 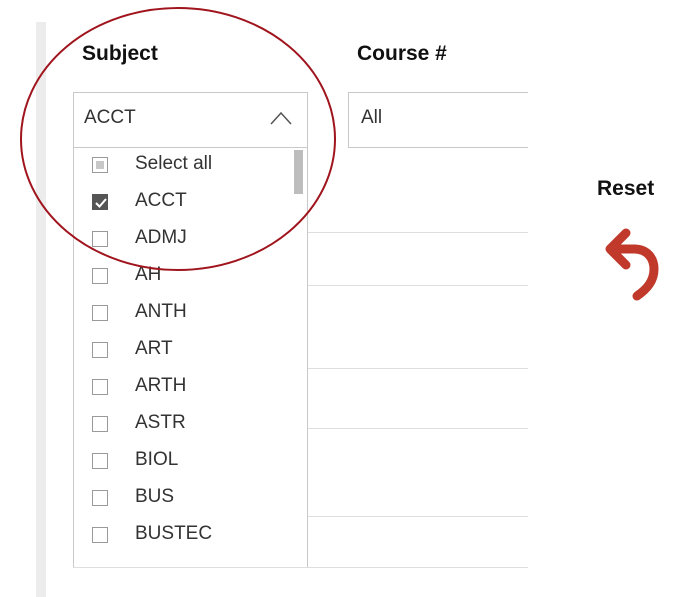 What do you see at coordinates (155, 496) in the screenshot?
I see `subject-option-label: BUS` at bounding box center [155, 496].